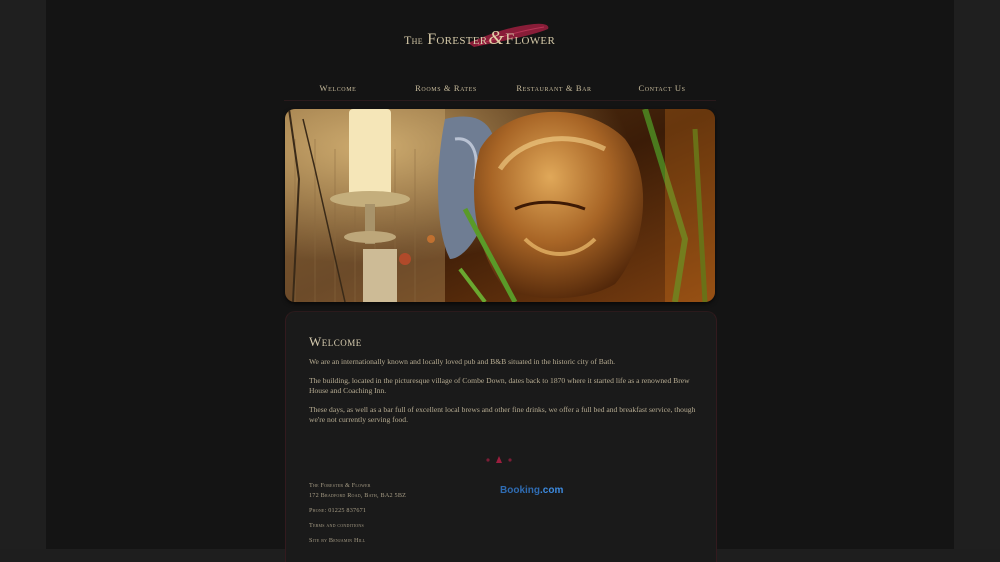 Image resolution: width=1000 pixels, height=562 pixels. I want to click on ornament-divider-icon, so click(499, 459).